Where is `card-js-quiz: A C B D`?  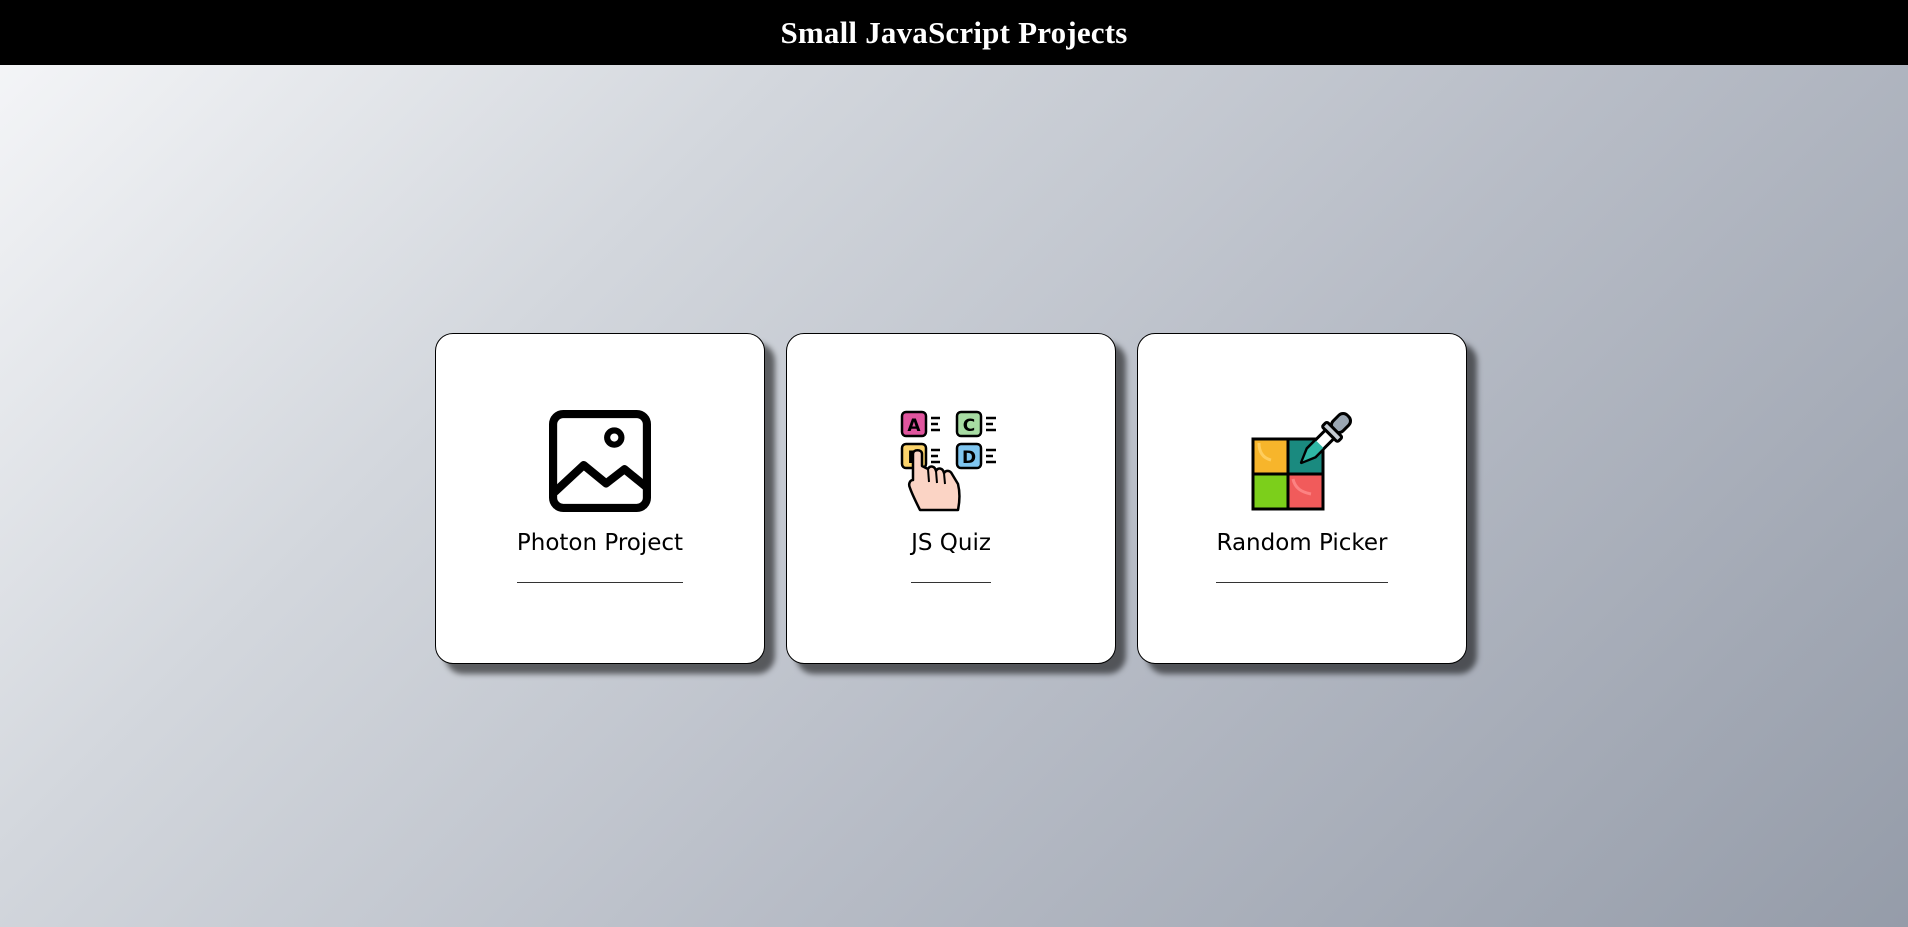 card-js-quiz: A C B D is located at coordinates (951, 498).